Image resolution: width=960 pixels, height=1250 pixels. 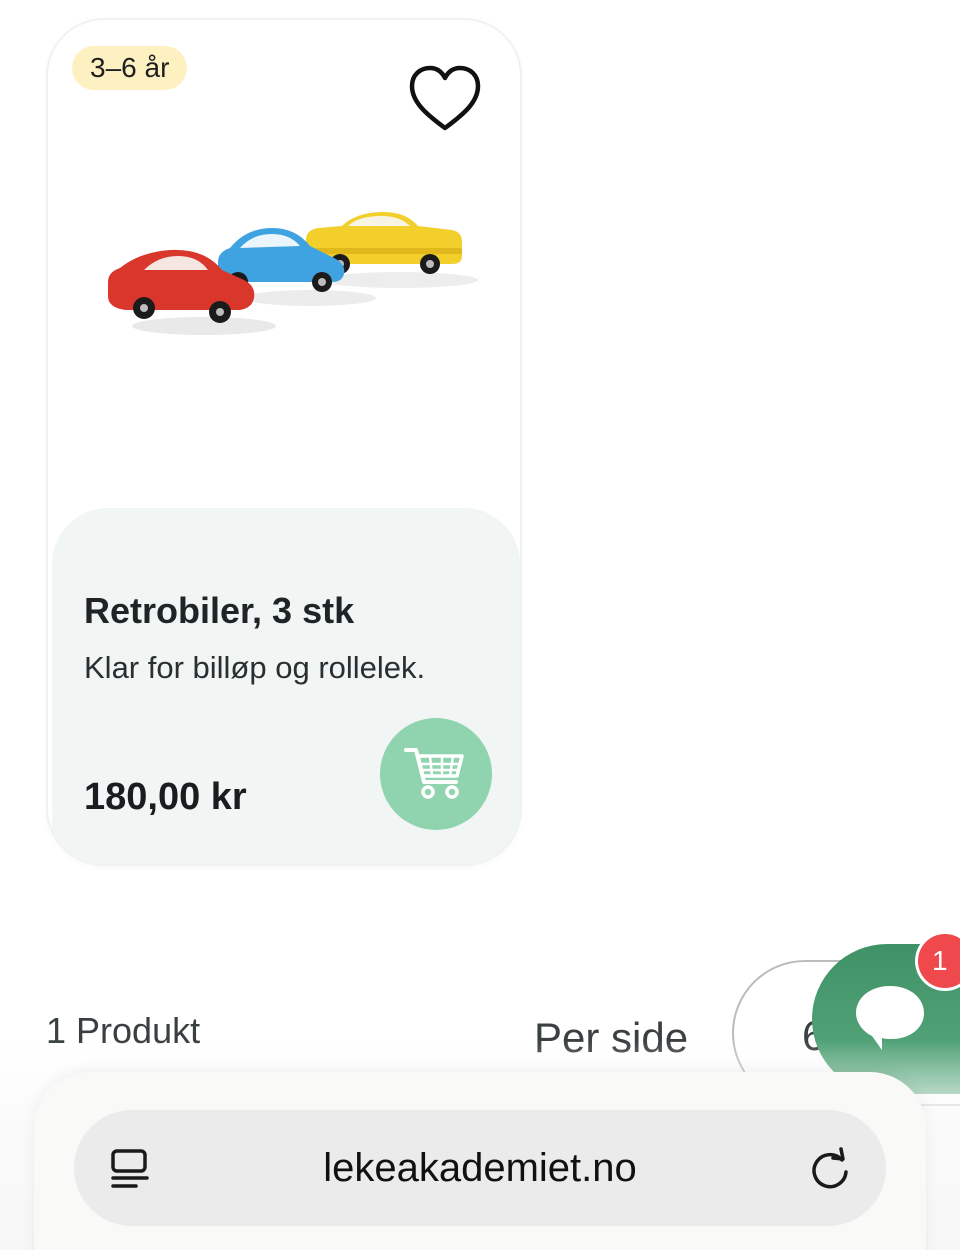 I want to click on browser-toolbar: lekeakademiet.no, so click(x=480, y=1161).